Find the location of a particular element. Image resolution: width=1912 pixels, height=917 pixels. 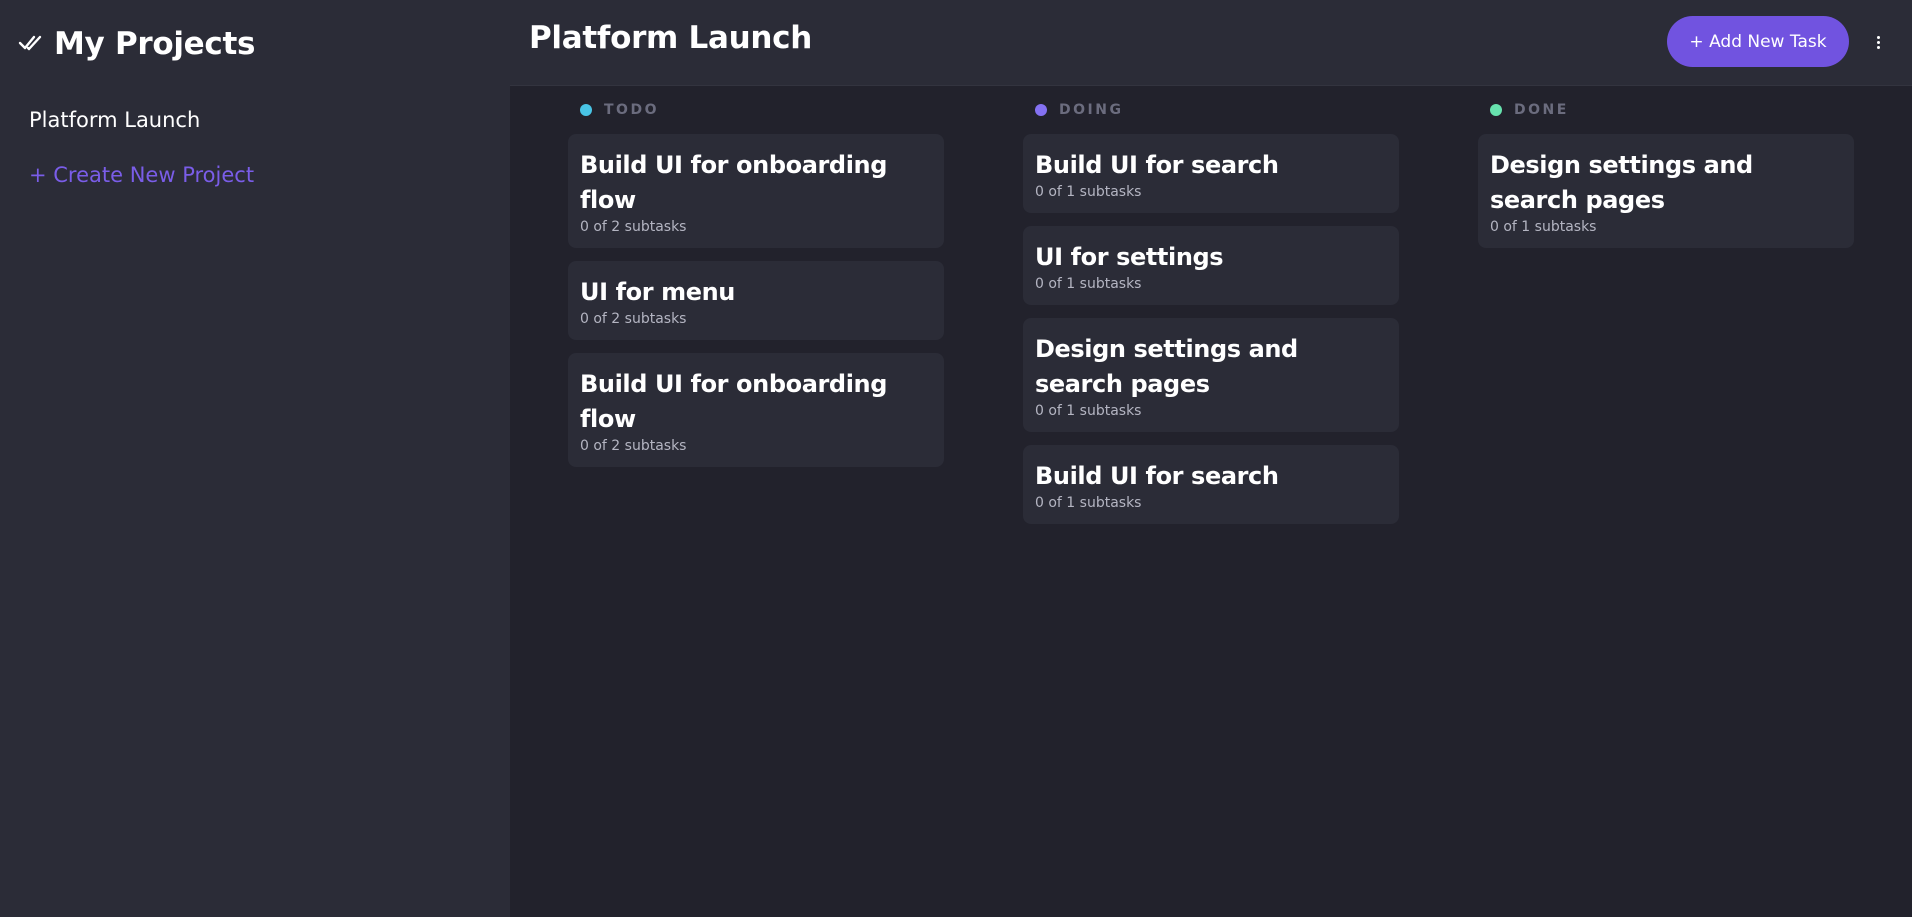

status-dot-doing is located at coordinates (1041, 110).